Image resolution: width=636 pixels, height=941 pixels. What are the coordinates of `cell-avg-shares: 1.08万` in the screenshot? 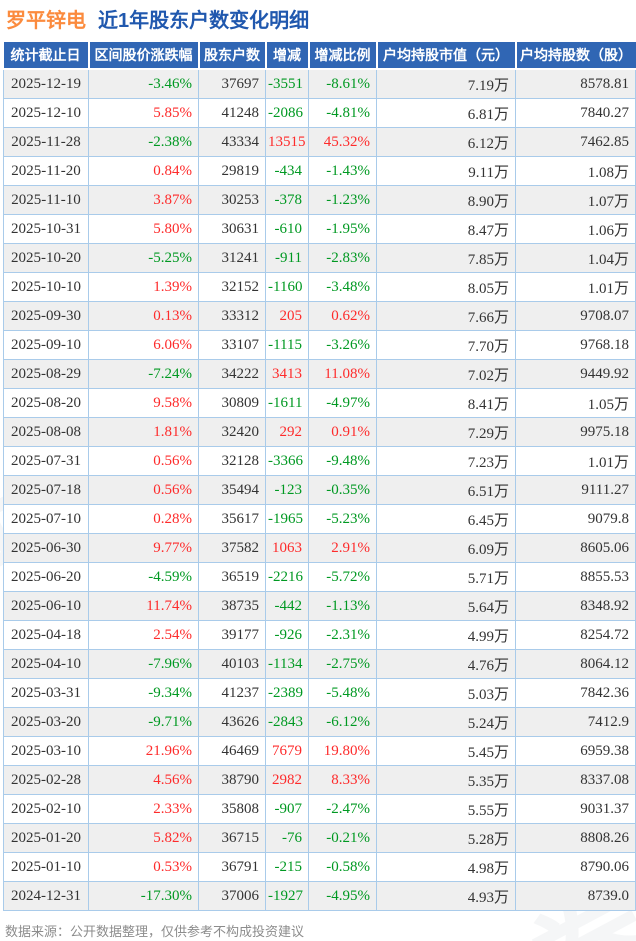 It's located at (575, 171).